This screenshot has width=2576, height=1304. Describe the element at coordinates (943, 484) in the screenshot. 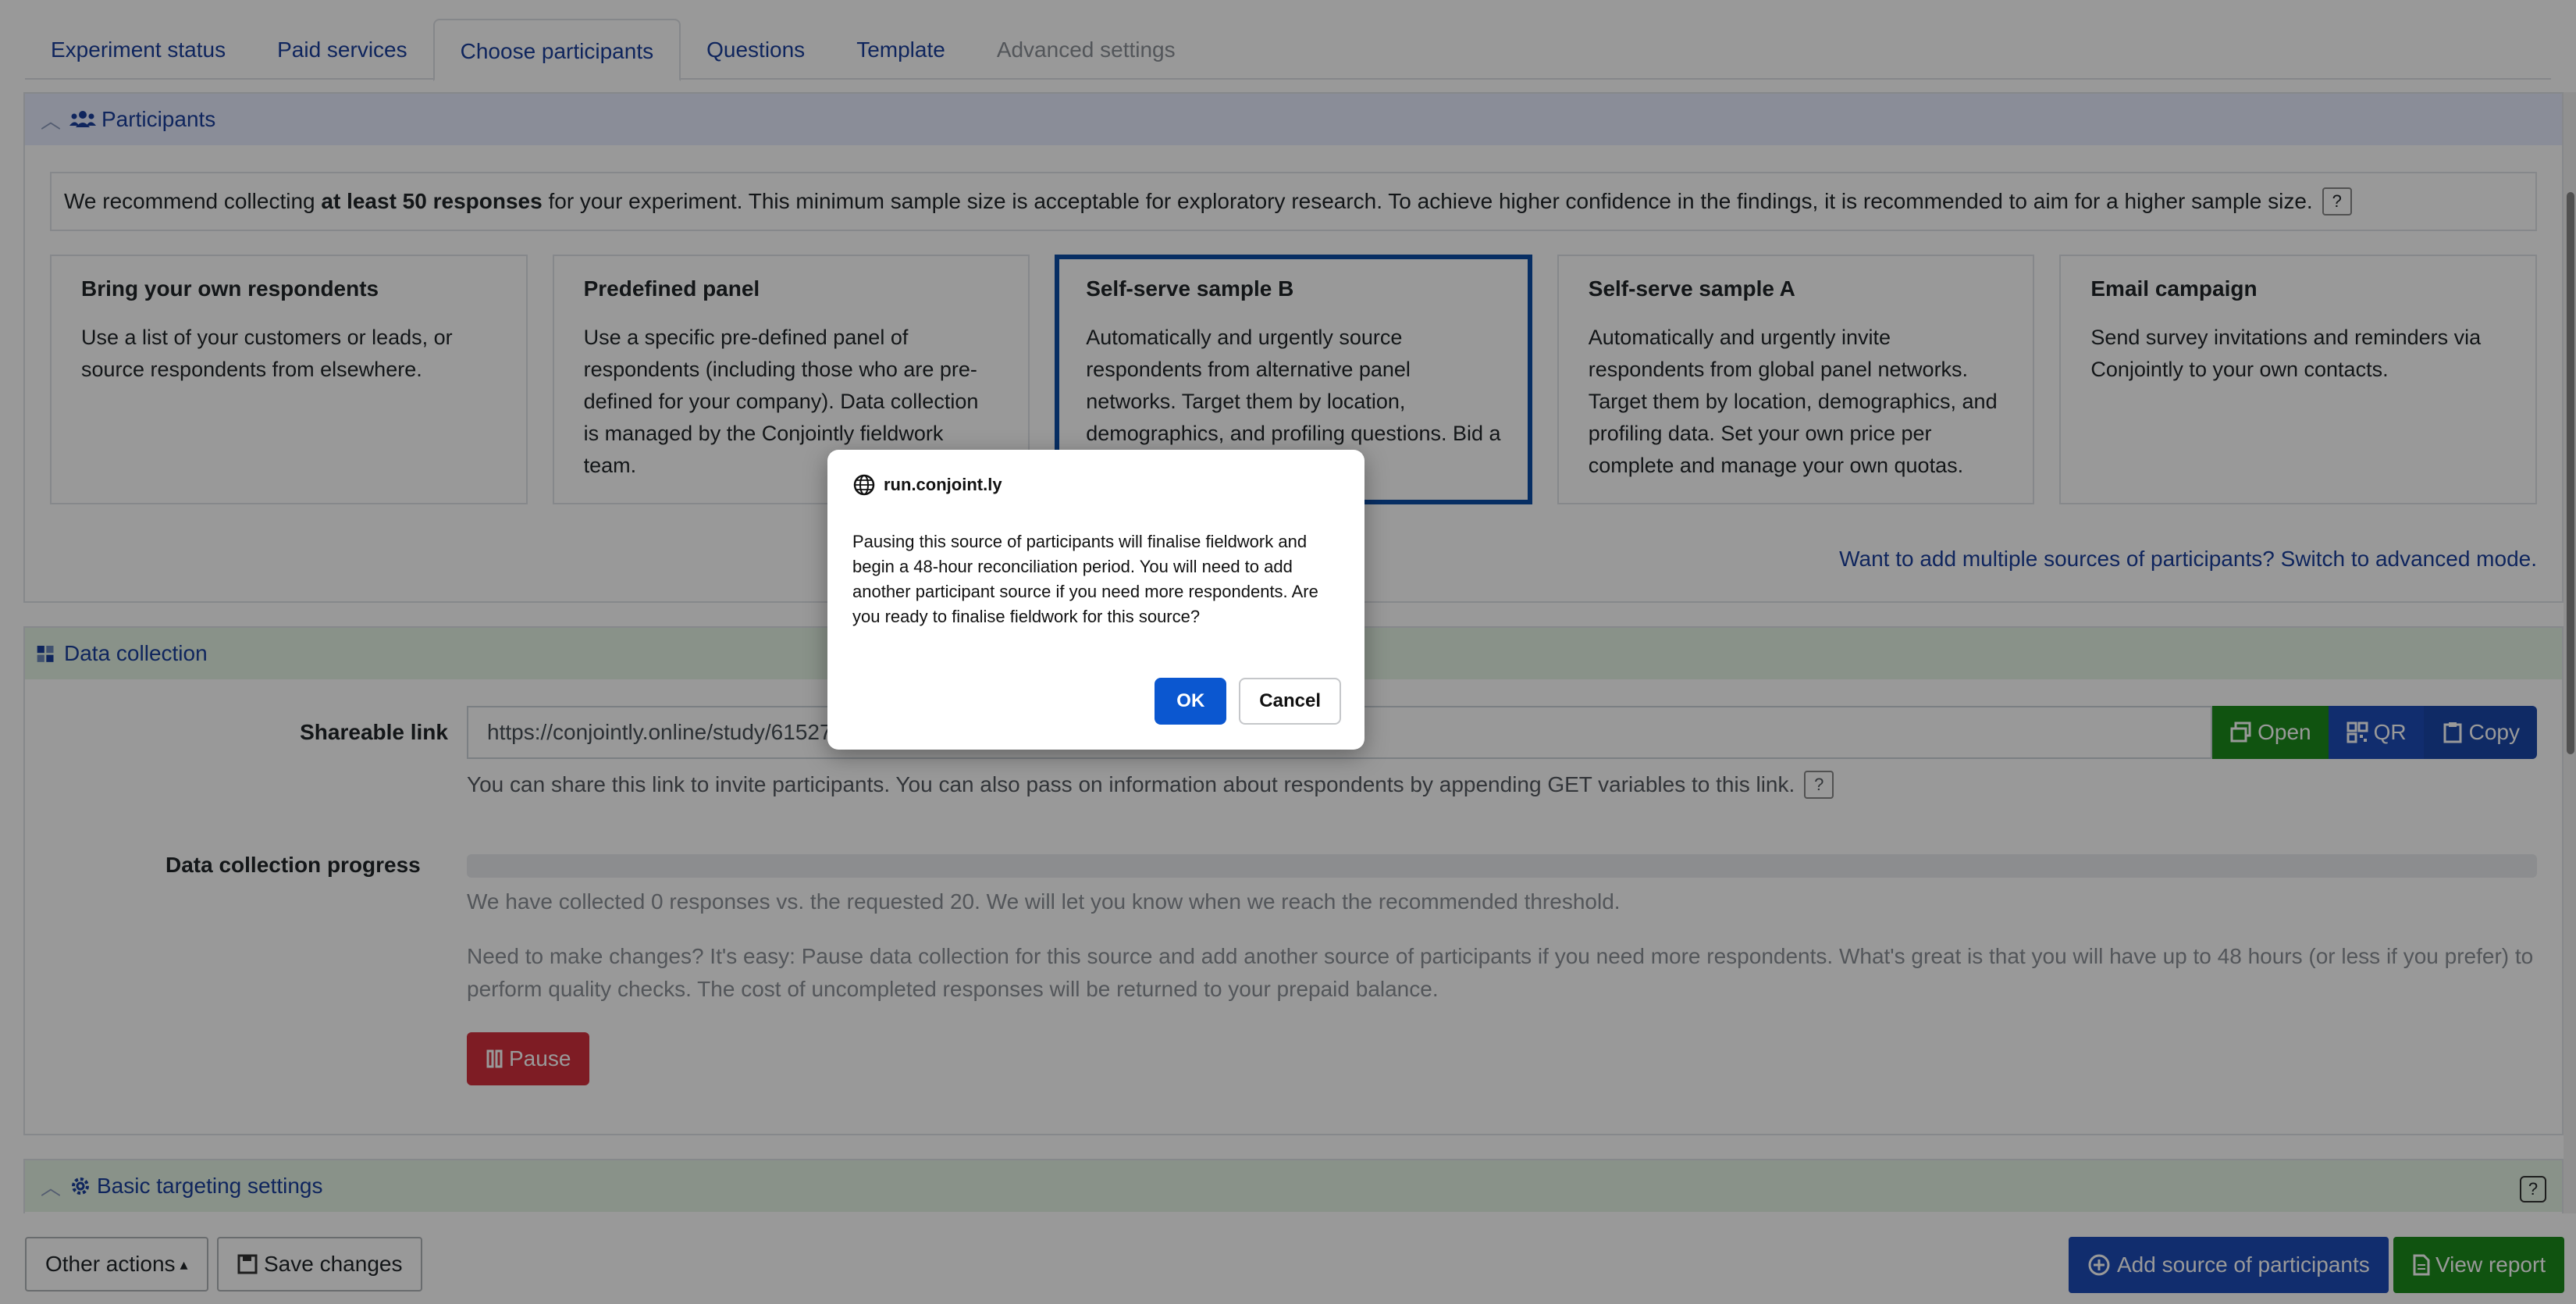

I see `dialog-origin-text: run.conjoint.ly` at that location.